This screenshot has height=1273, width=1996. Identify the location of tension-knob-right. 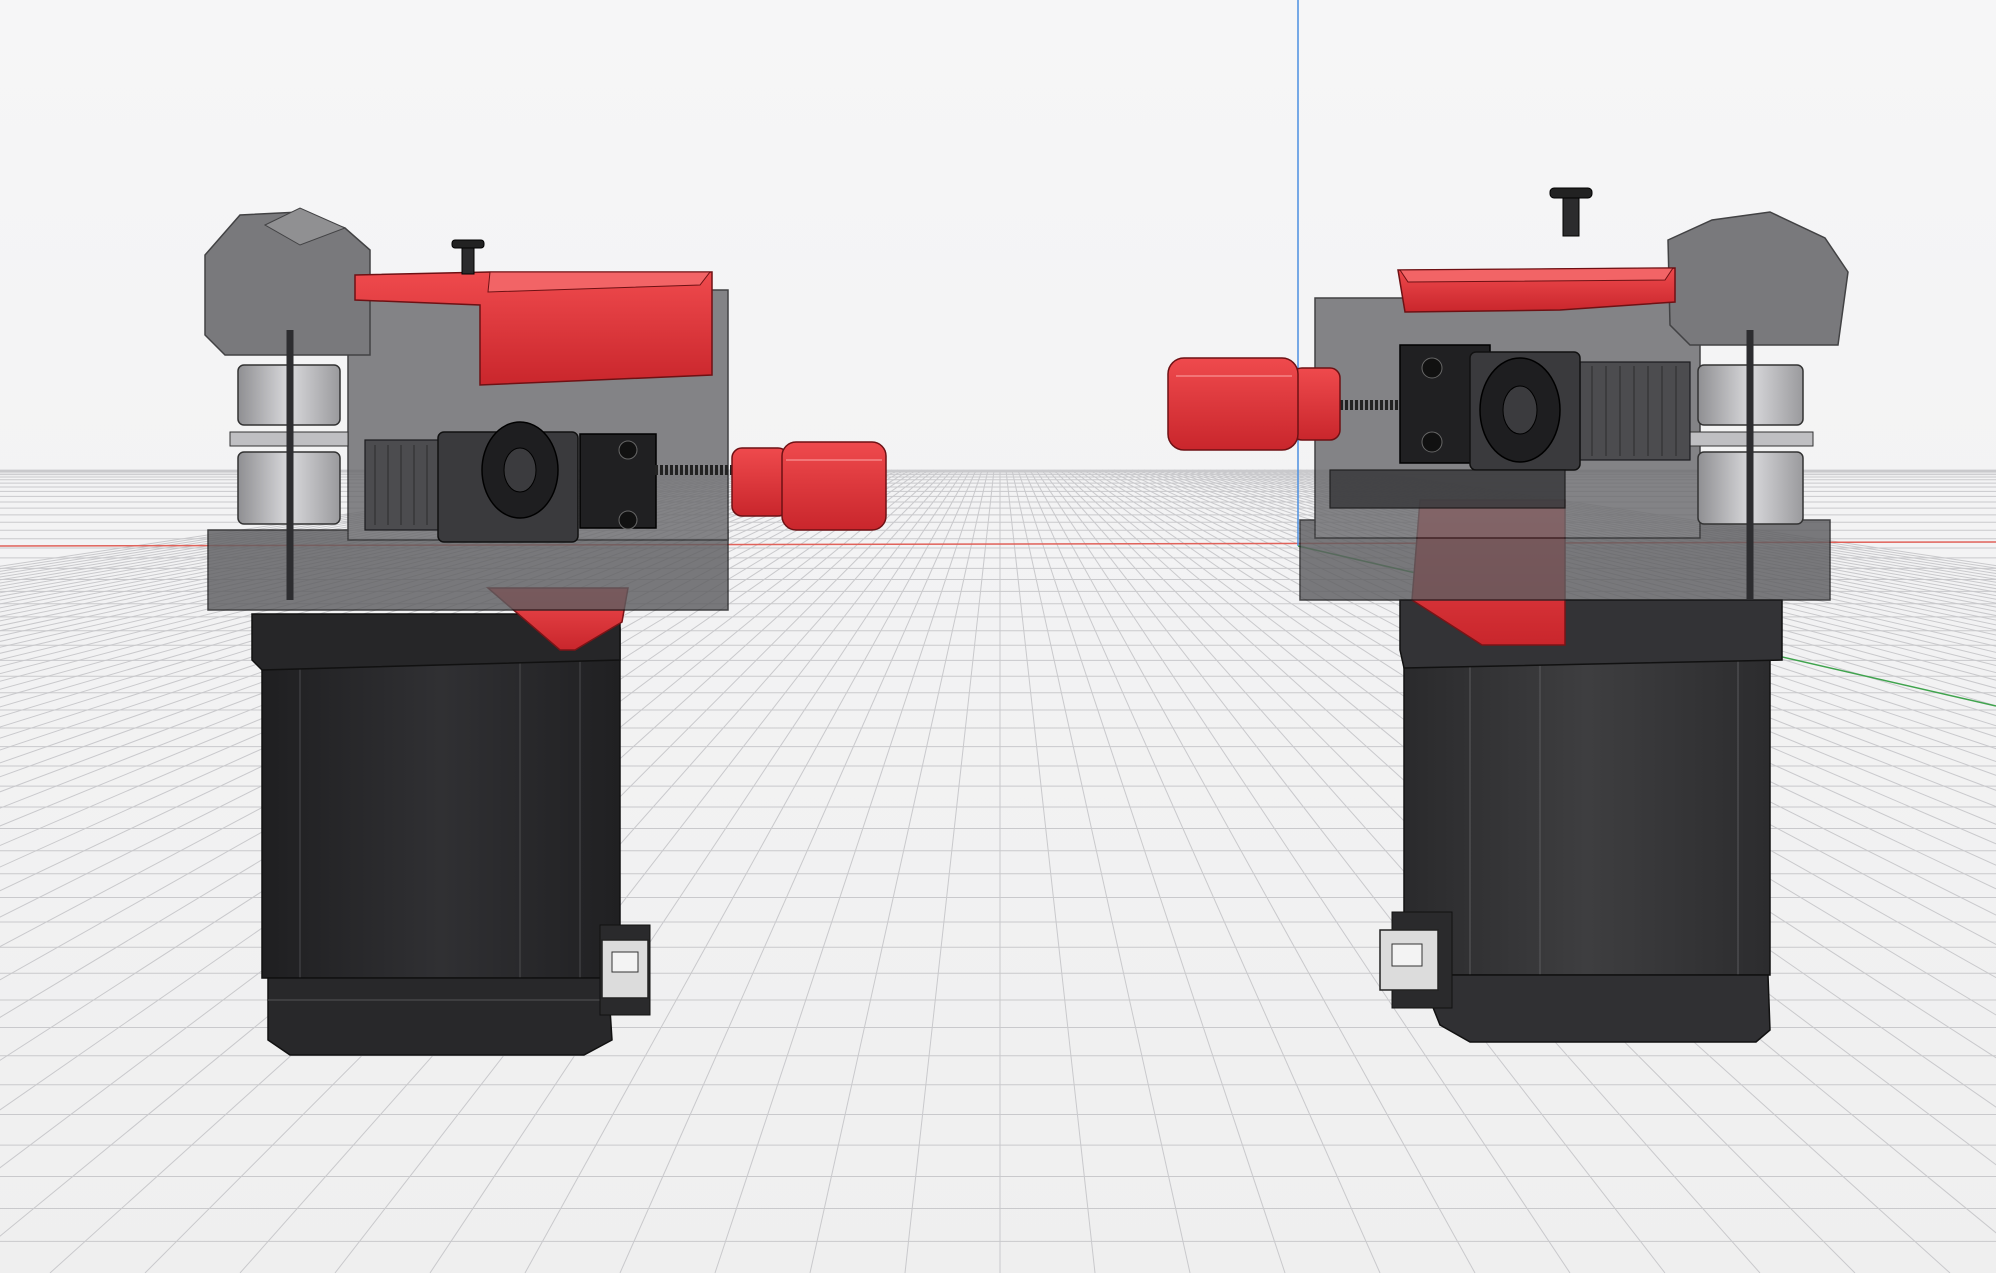
(1254, 404).